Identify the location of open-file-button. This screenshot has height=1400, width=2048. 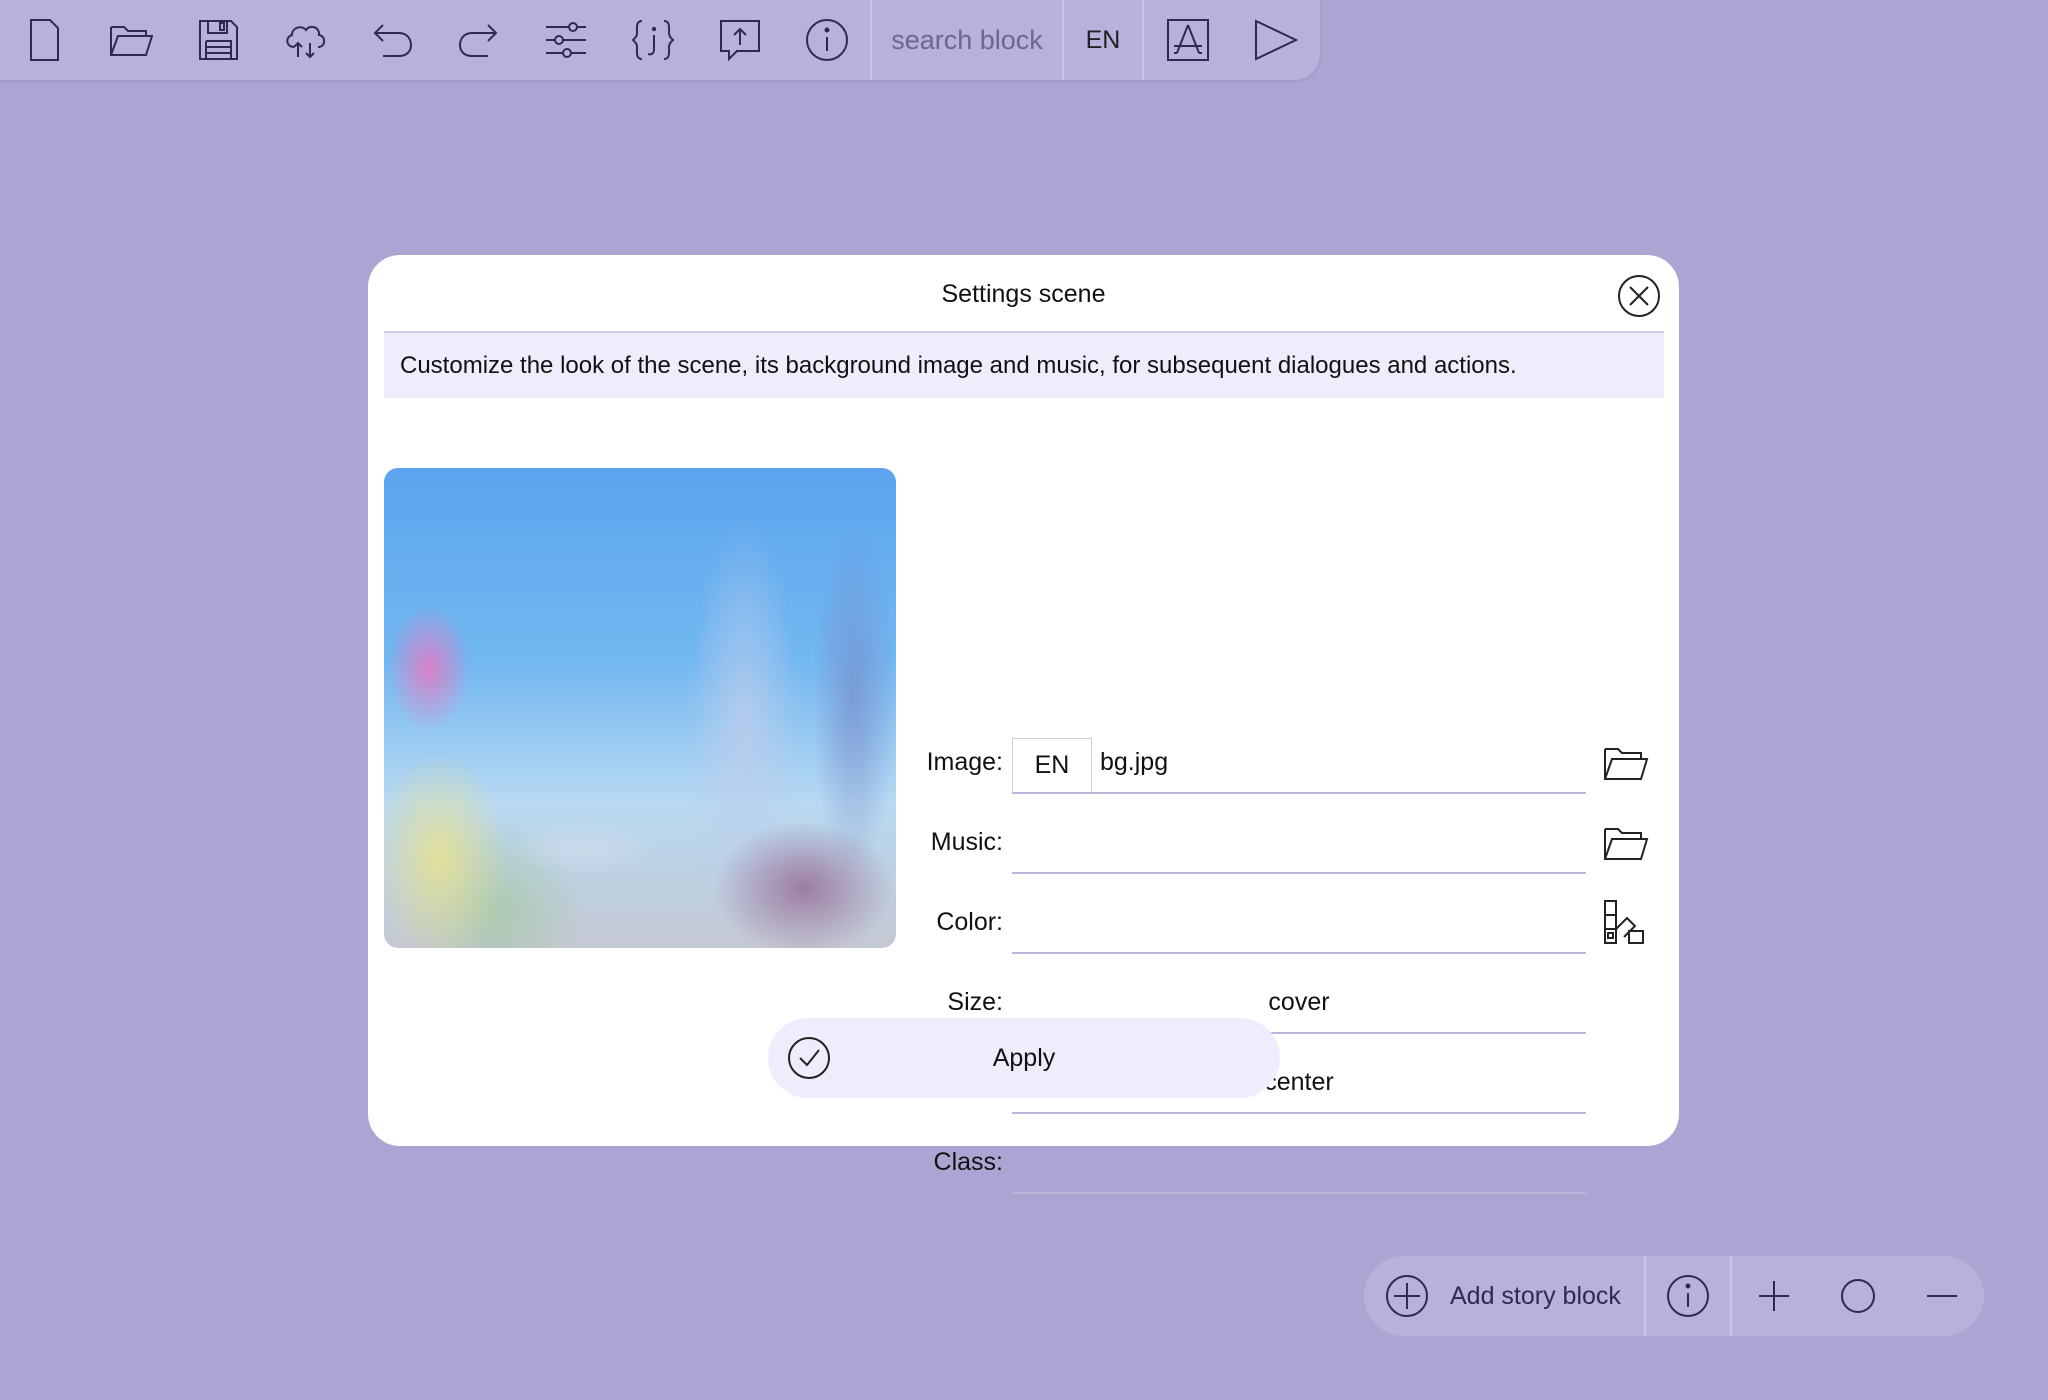
(130, 40).